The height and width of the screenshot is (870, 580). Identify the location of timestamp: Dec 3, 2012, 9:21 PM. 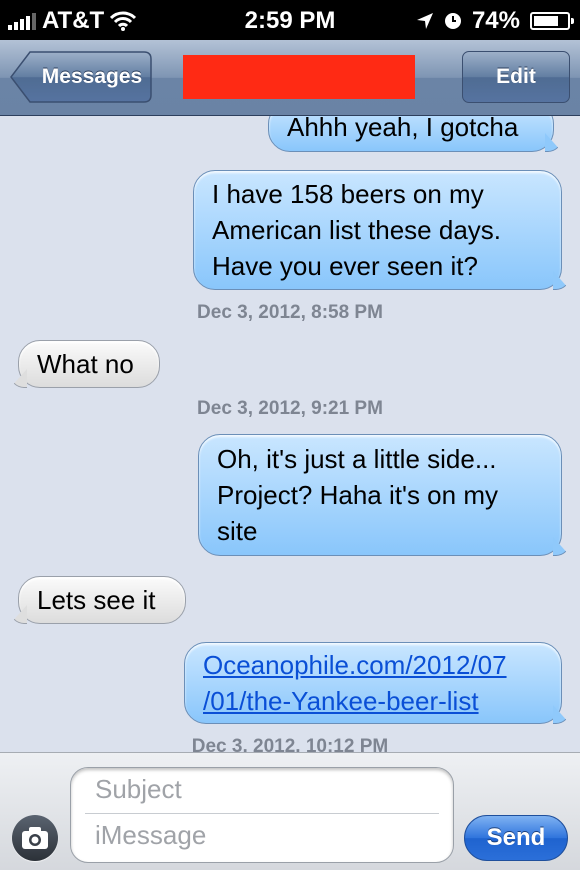
(290, 408).